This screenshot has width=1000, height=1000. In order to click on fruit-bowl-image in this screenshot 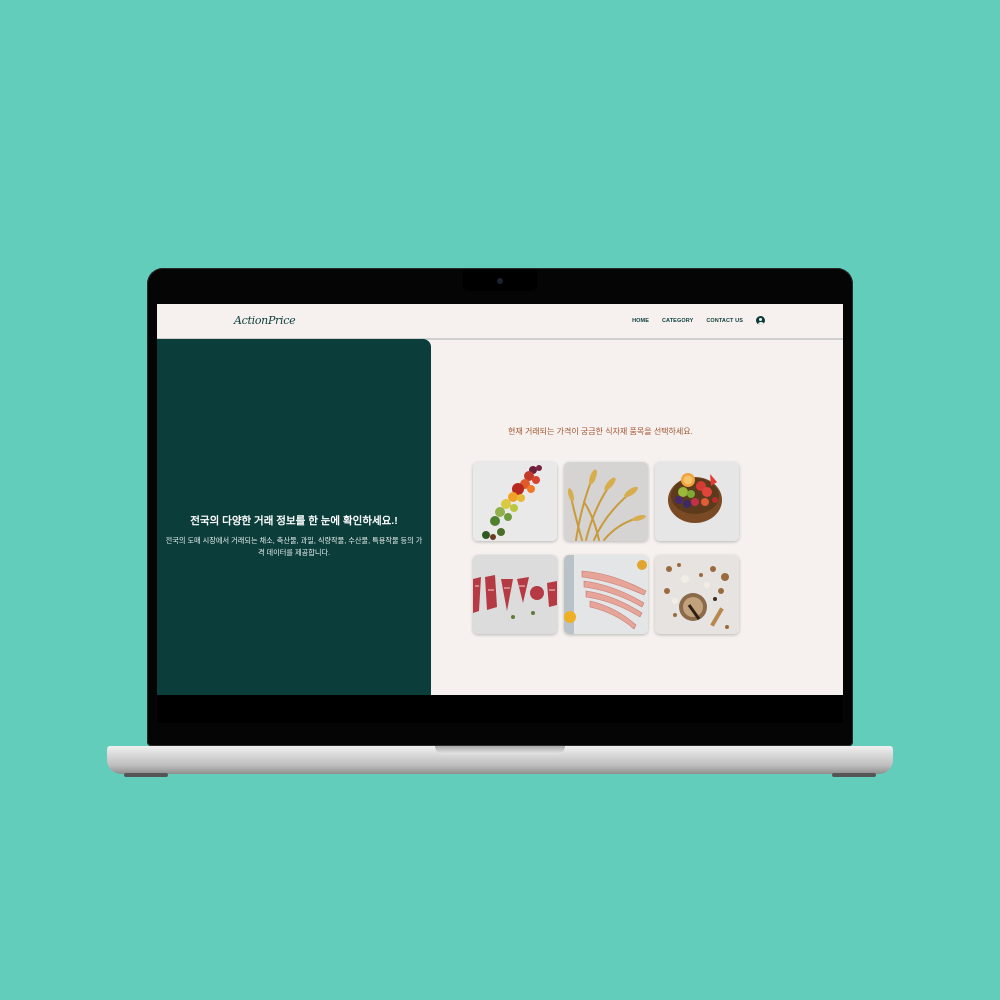, I will do `click(697, 501)`.